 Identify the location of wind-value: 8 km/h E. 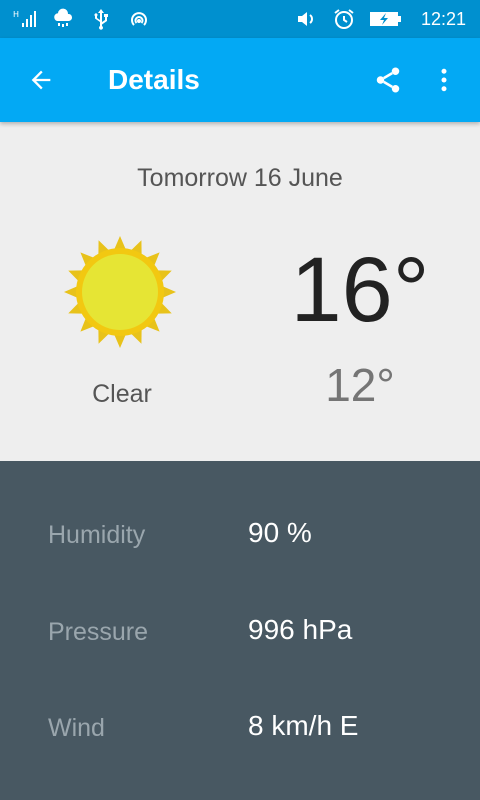
(303, 725).